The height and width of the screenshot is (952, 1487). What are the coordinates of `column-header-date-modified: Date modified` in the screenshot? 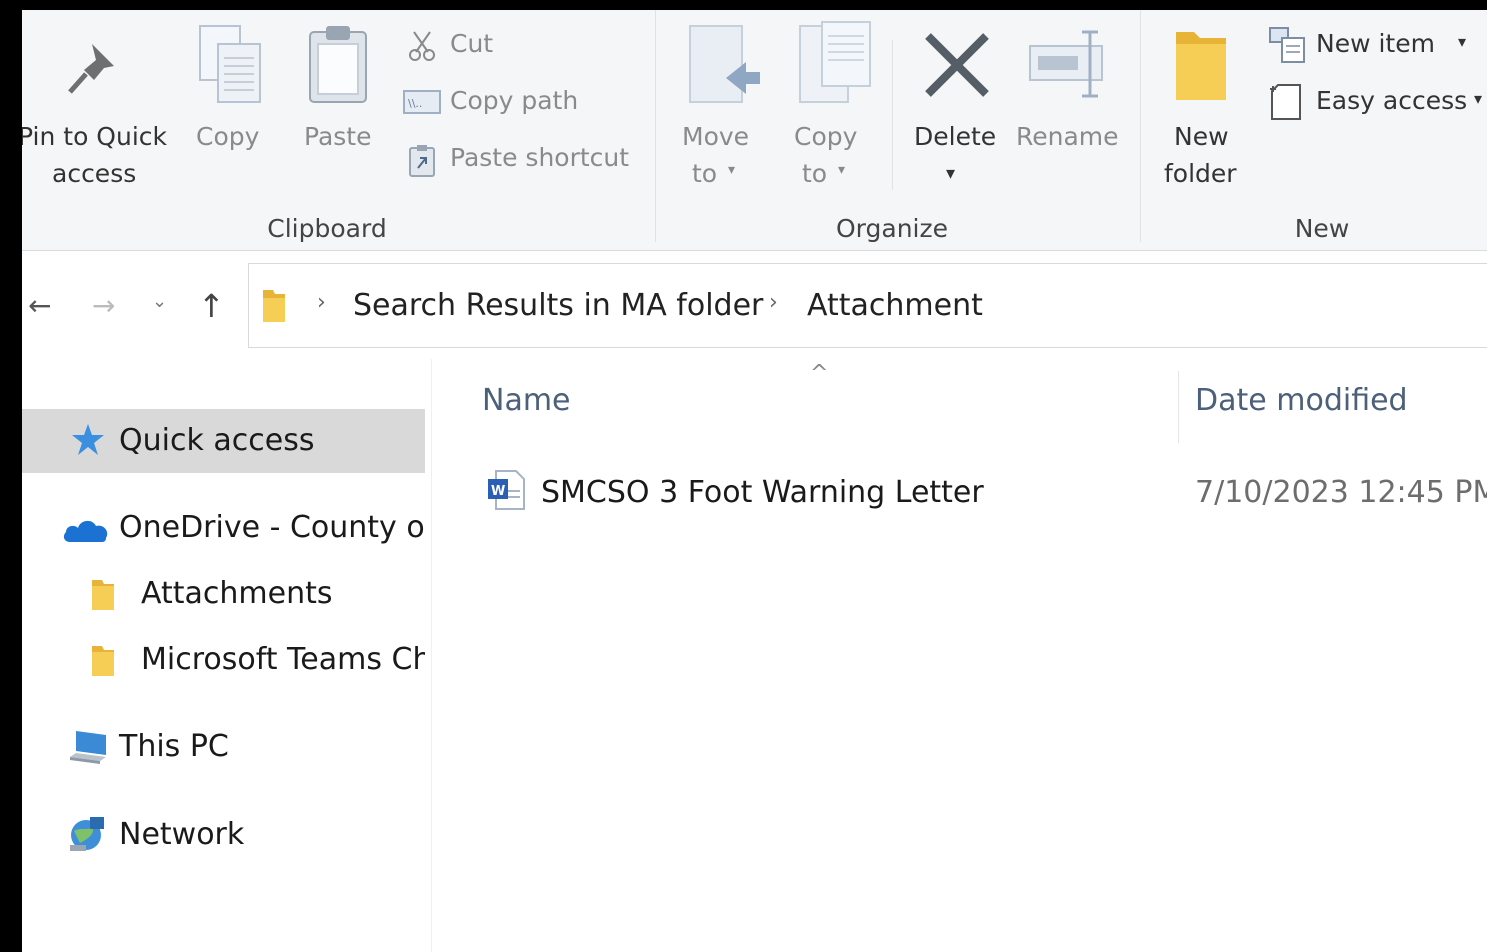 It's located at (1301, 400).